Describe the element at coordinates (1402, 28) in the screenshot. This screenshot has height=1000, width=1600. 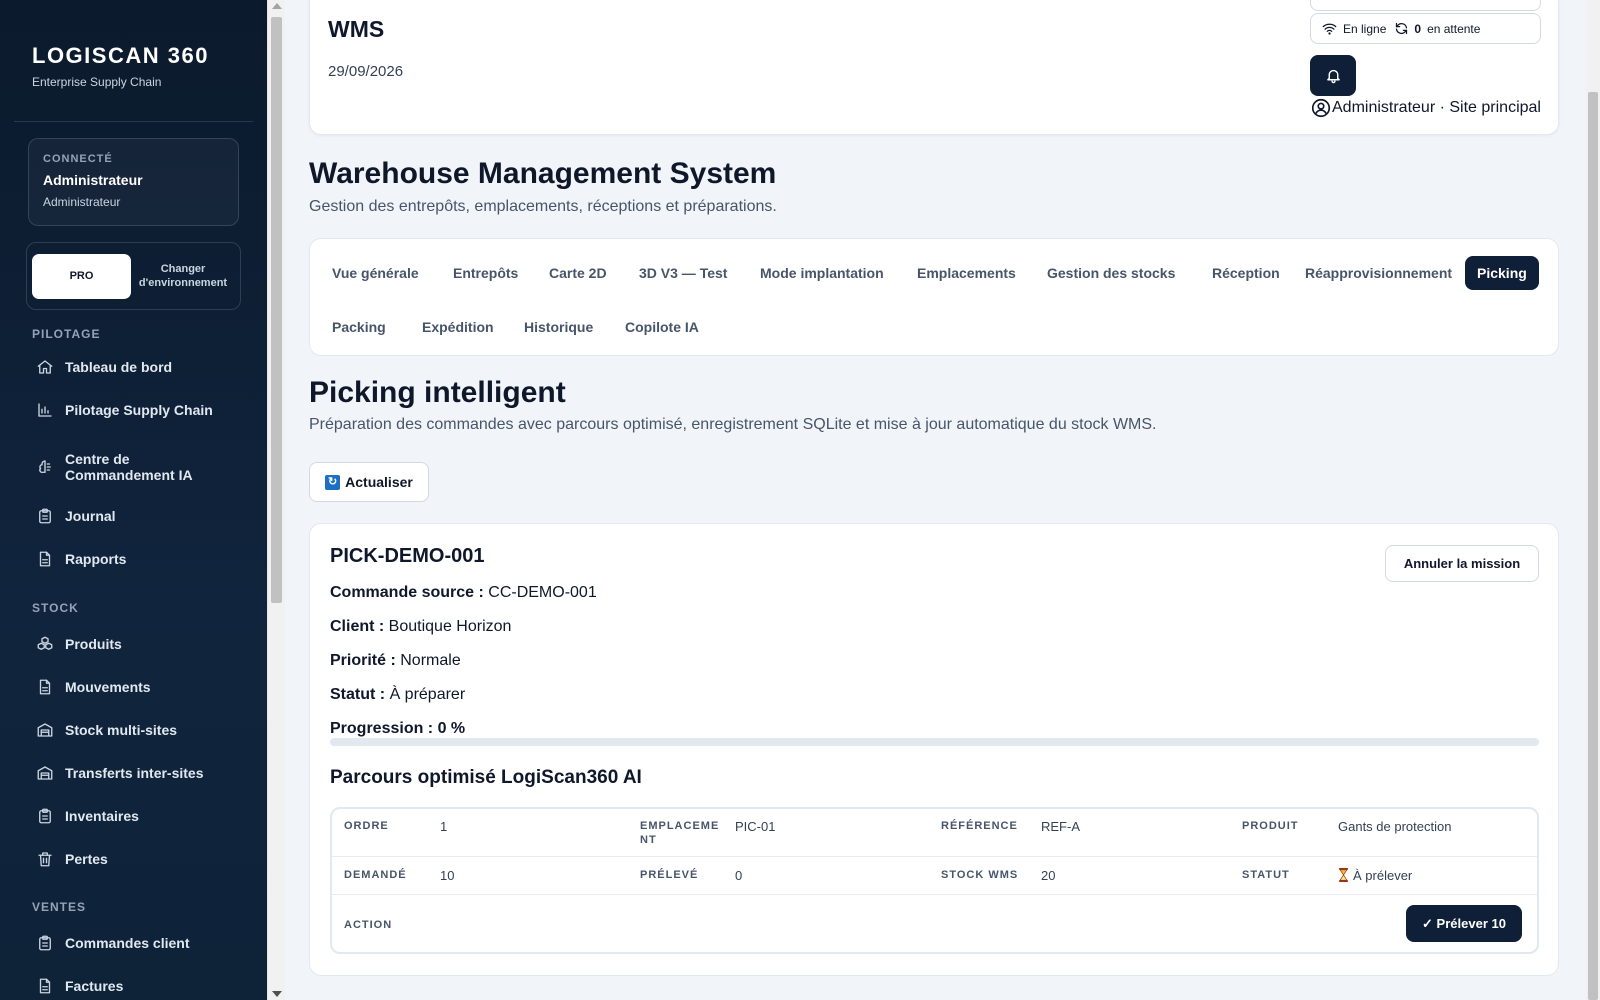
I see `sync-icon` at that location.